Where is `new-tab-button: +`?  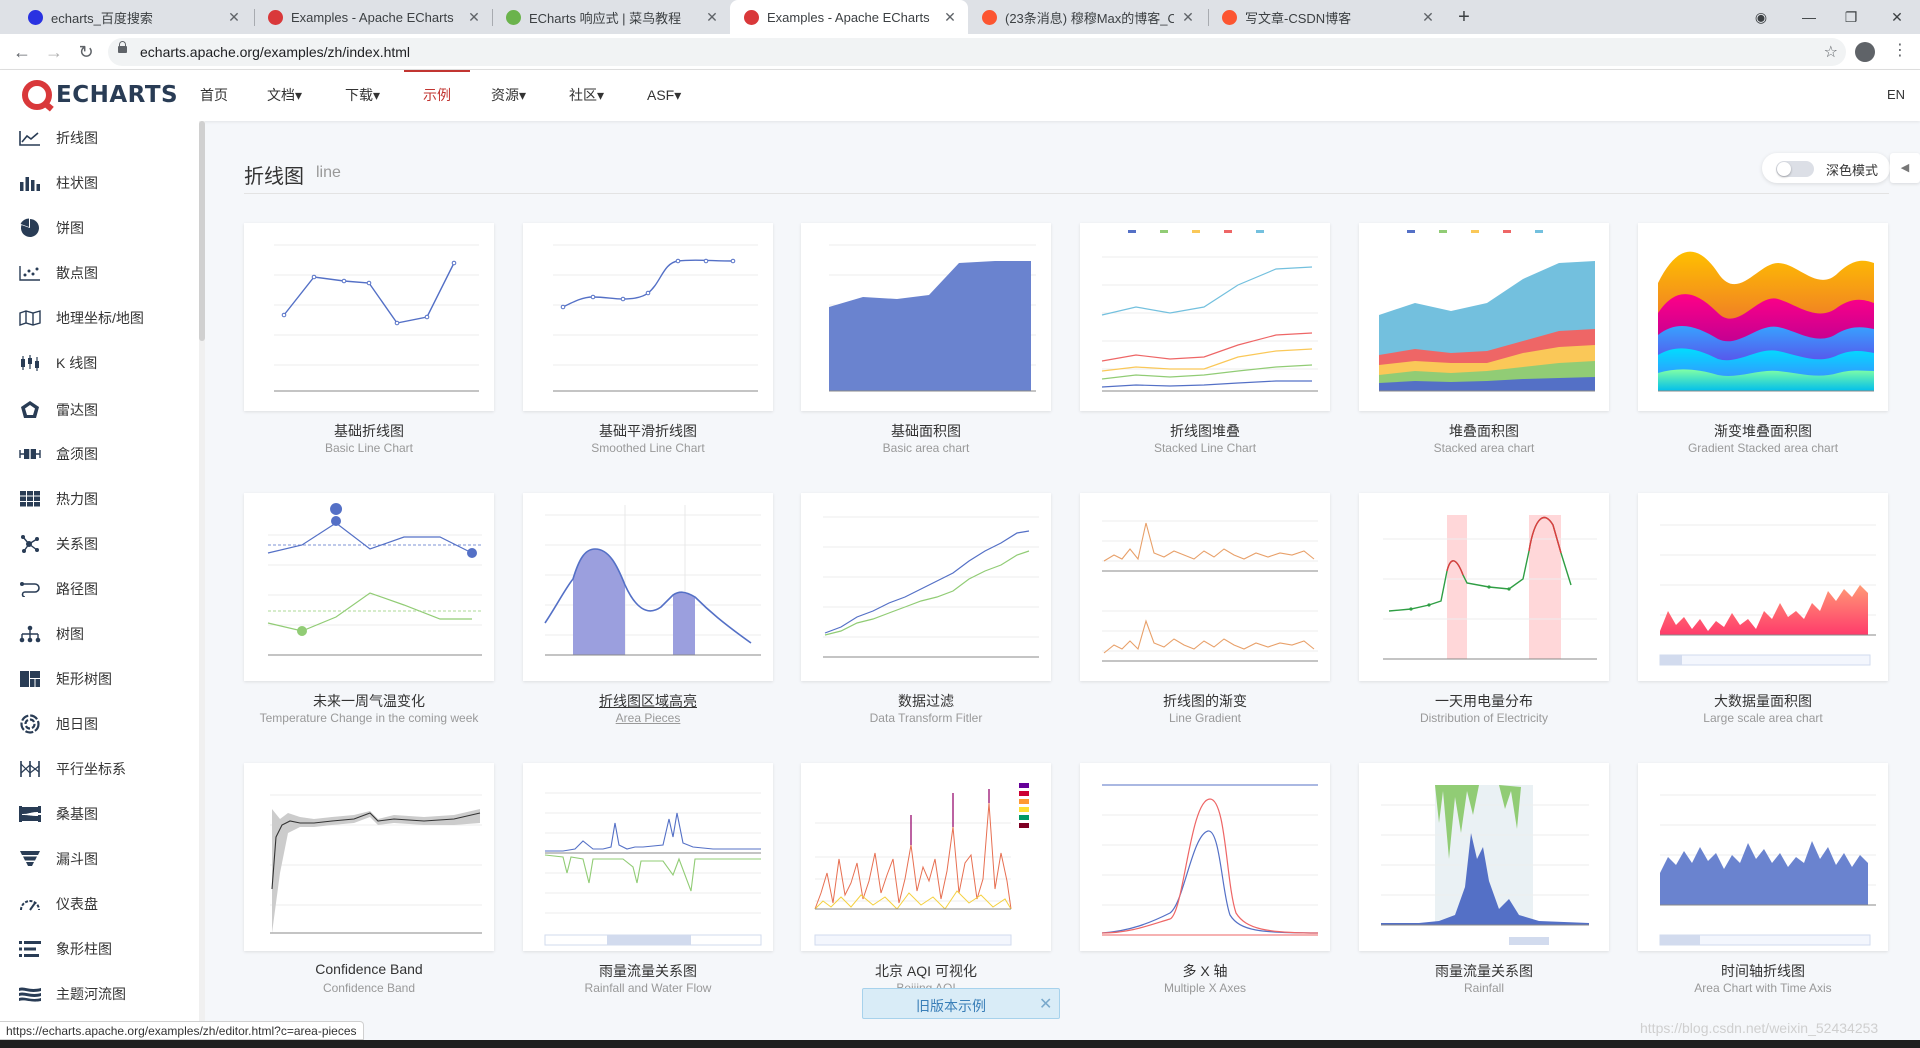
new-tab-button: + is located at coordinates (1464, 17).